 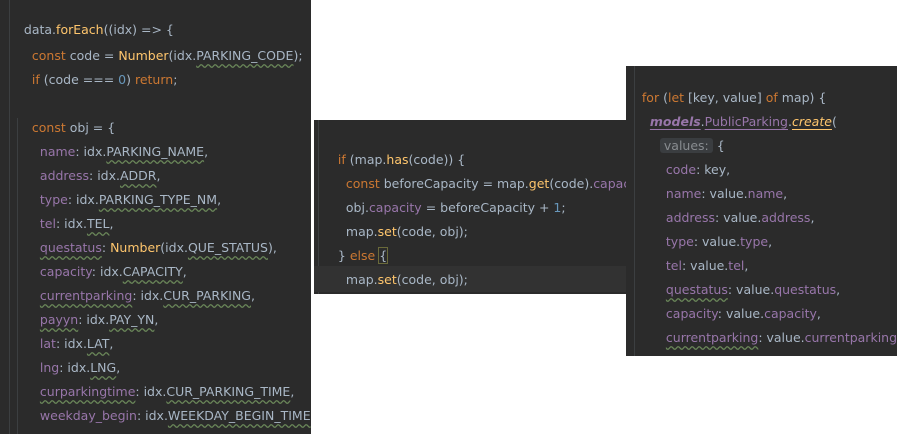 What do you see at coordinates (167, 161) in the screenshot?
I see `code-line: address: idx.ADDR,` at bounding box center [167, 161].